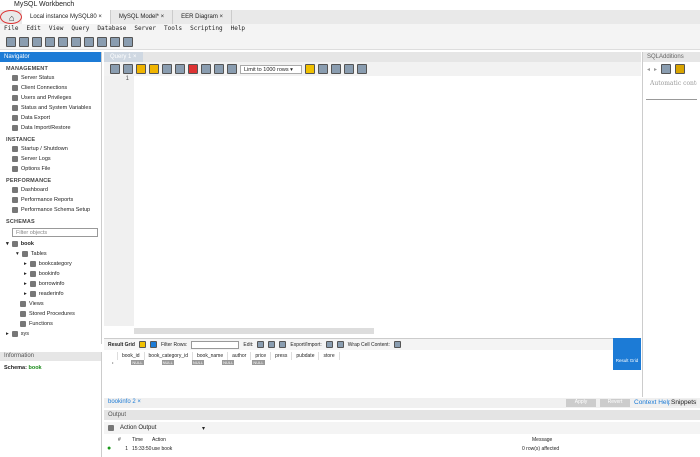 The width and height of the screenshot is (700, 457). I want to click on filter-rows-input, so click(215, 344).